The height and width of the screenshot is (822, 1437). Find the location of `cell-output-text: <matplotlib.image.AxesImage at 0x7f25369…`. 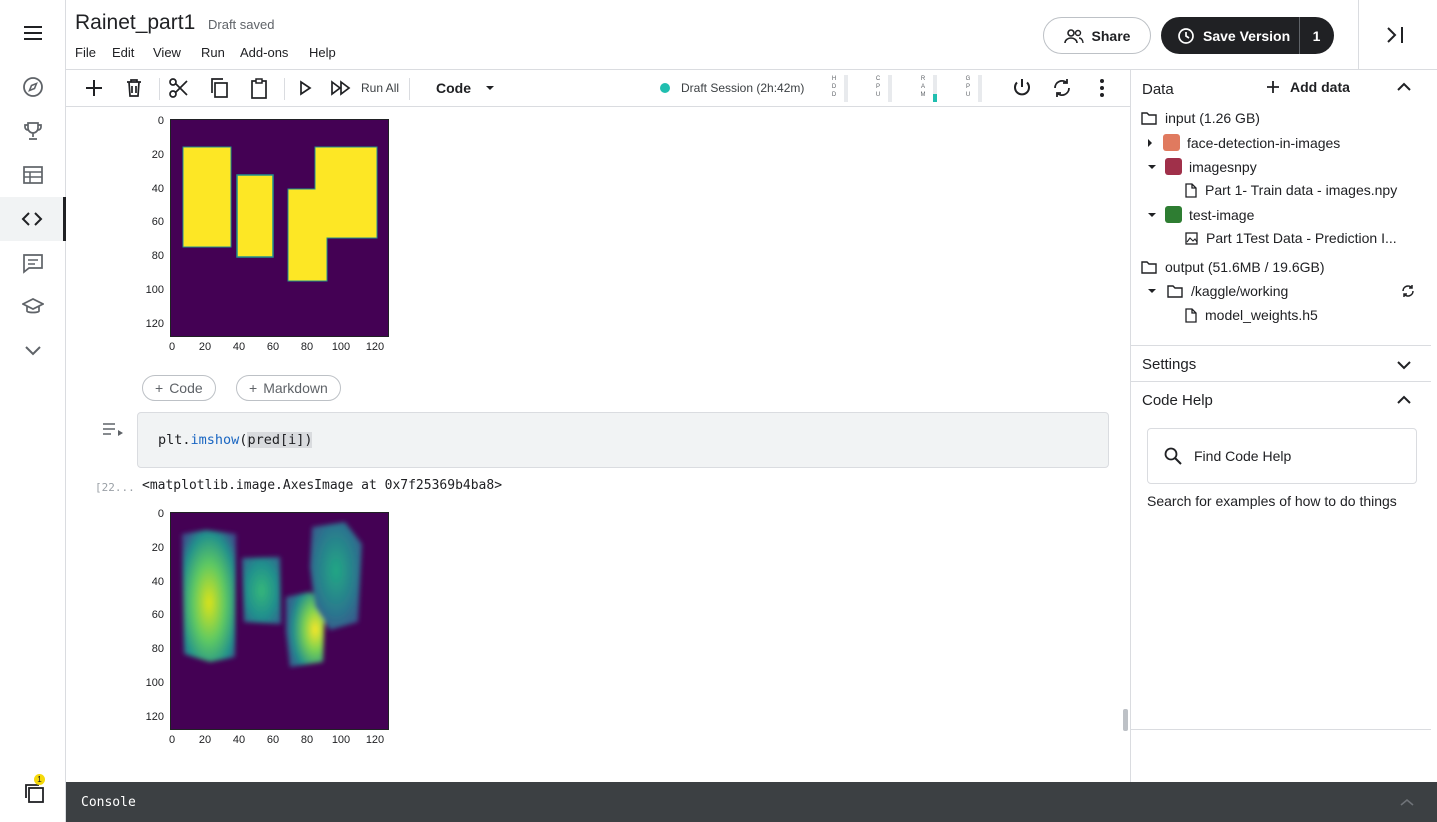

cell-output-text: <matplotlib.image.AxesImage at 0x7f25369… is located at coordinates (322, 485).